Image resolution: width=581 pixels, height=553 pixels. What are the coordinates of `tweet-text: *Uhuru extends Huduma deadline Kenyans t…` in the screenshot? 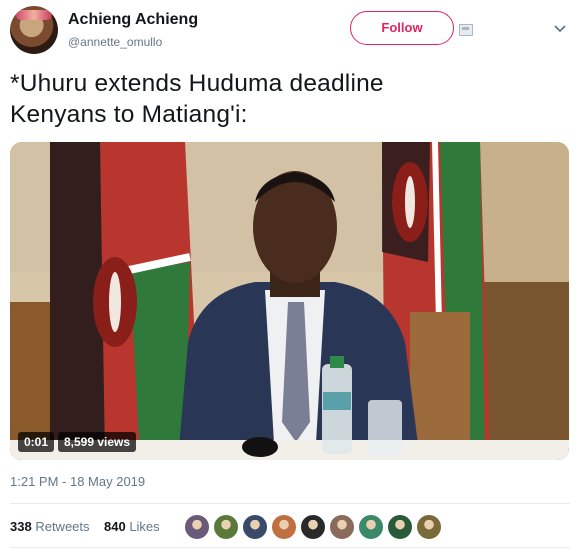 It's located at (197, 99).